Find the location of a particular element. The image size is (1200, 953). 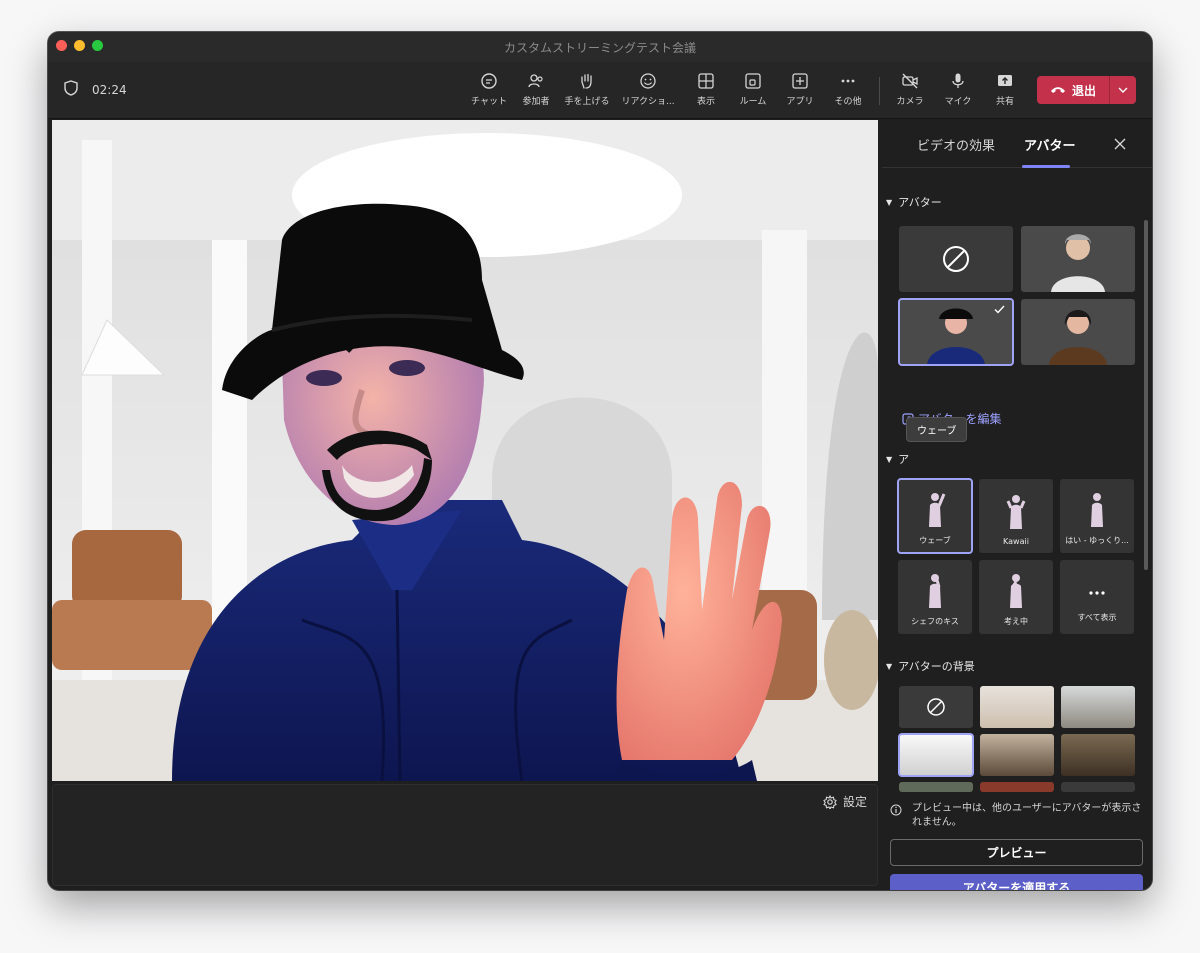

rooms-label: ルーム is located at coordinates (753, 102).